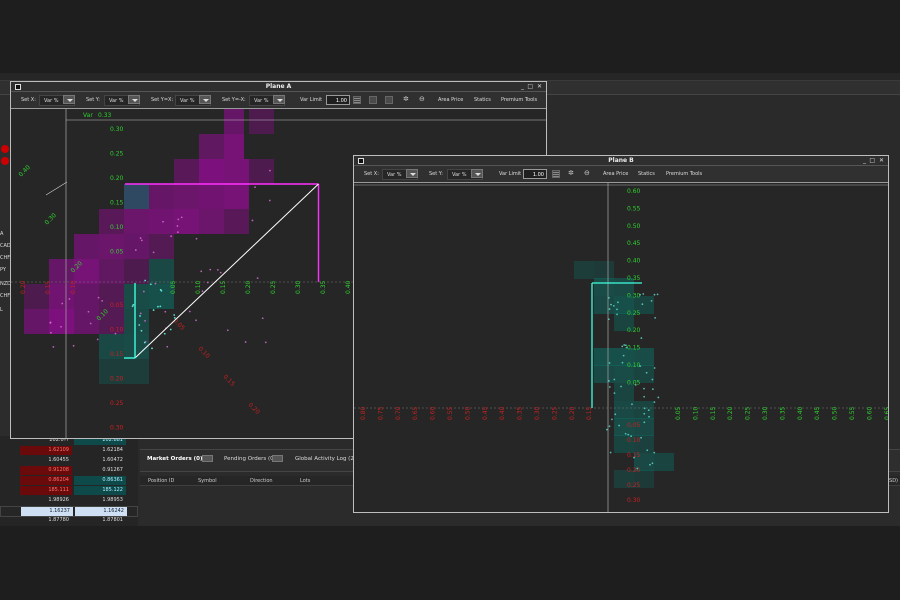 The width and height of the screenshot is (900, 600). Describe the element at coordinates (69, 450) in the screenshot. I see `quote-row: 1.62109 1.62184` at that location.